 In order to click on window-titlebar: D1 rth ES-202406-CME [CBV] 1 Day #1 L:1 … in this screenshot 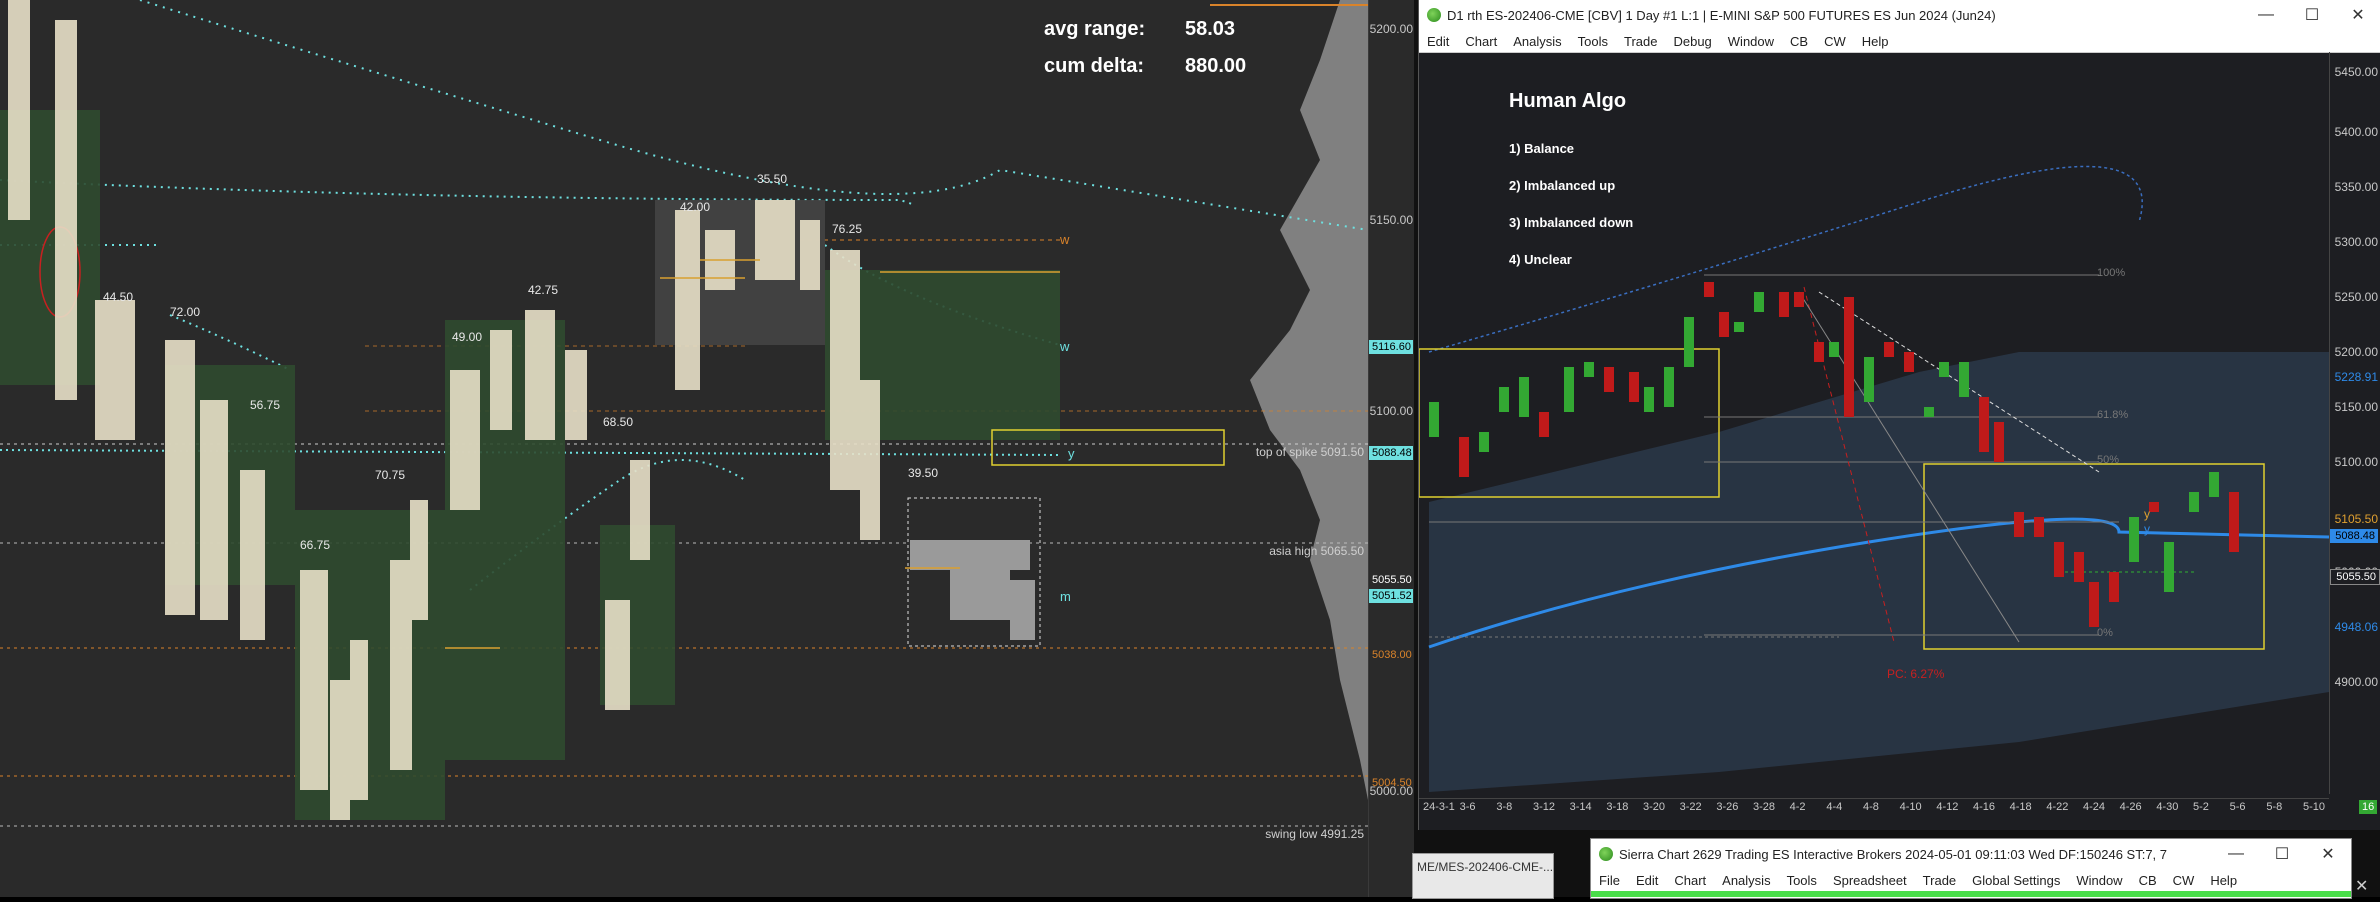, I will do `click(1899, 15)`.